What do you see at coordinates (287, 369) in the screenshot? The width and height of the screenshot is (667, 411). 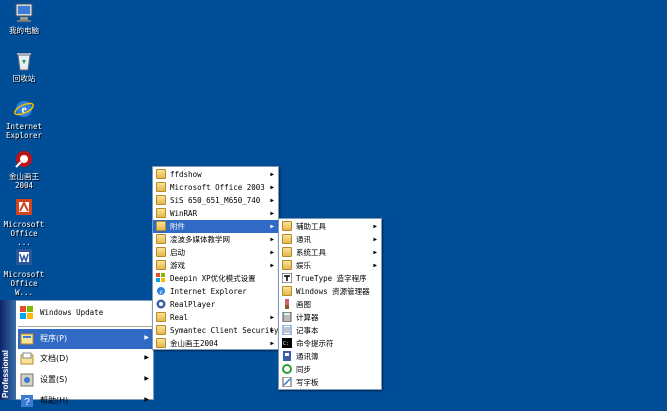 I see `sync-icon` at bounding box center [287, 369].